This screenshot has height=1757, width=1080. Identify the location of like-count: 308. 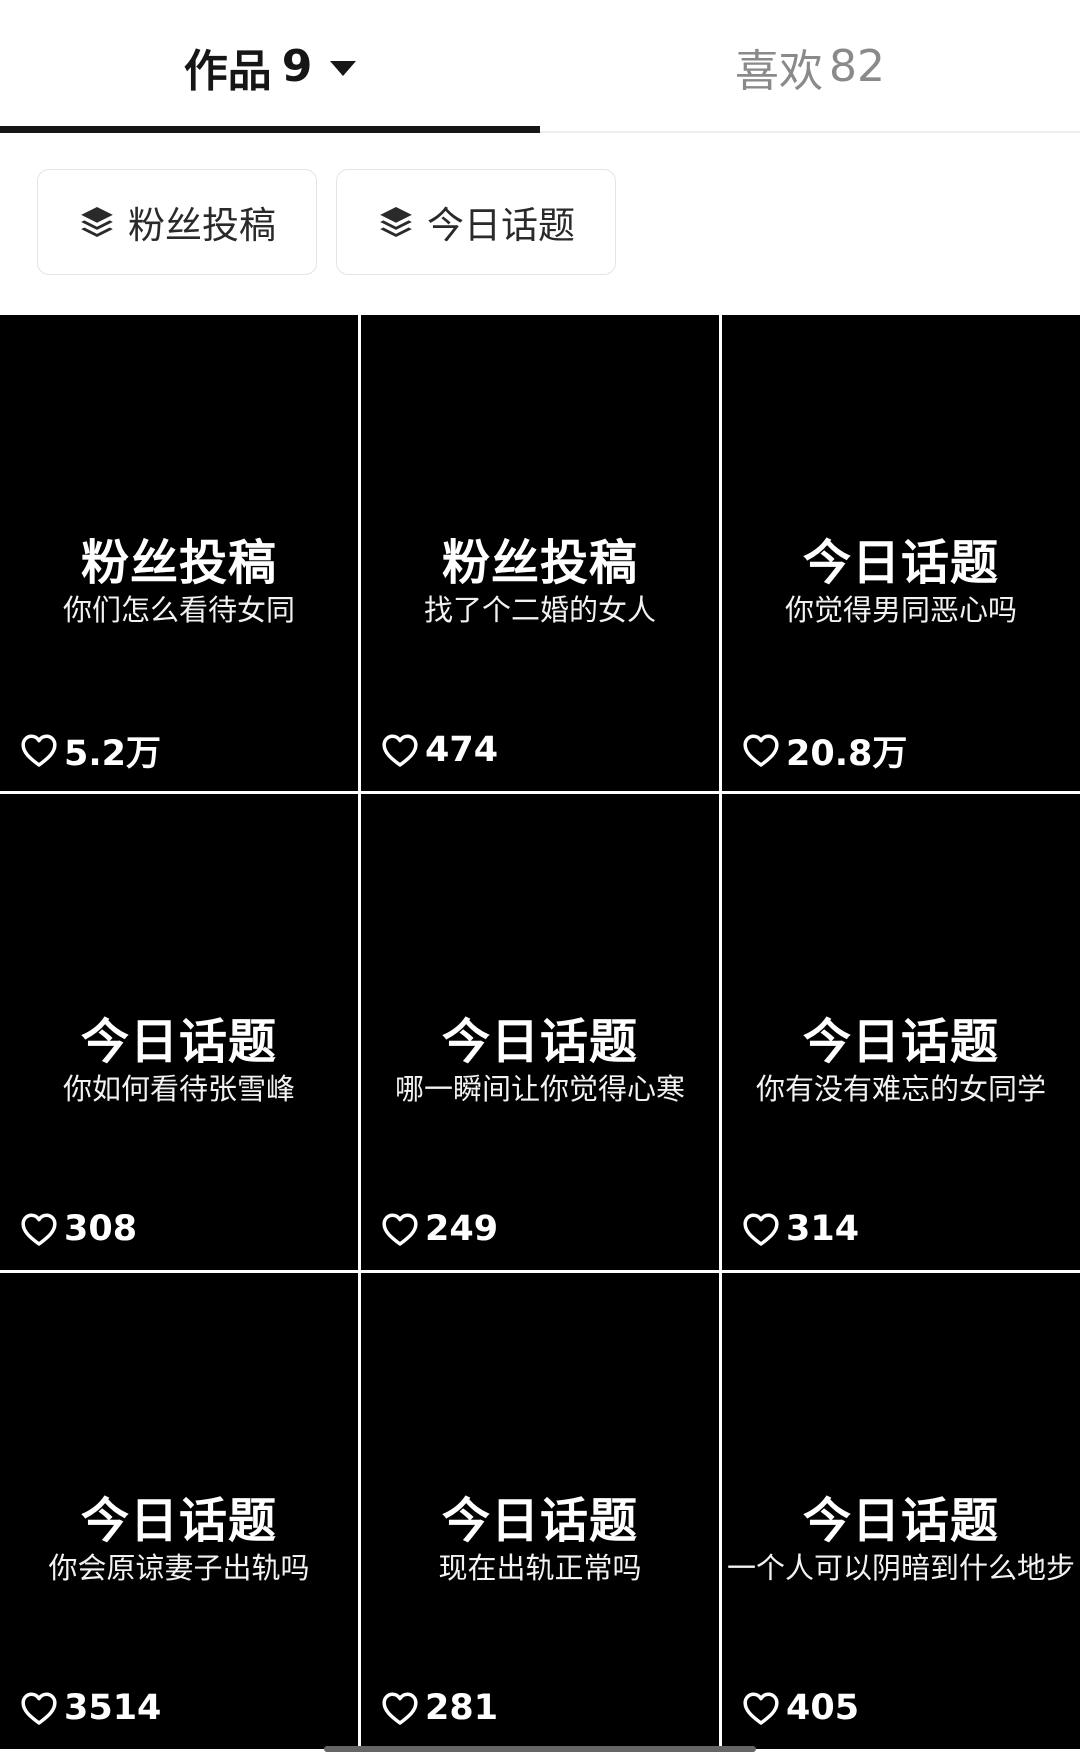
(78, 1229).